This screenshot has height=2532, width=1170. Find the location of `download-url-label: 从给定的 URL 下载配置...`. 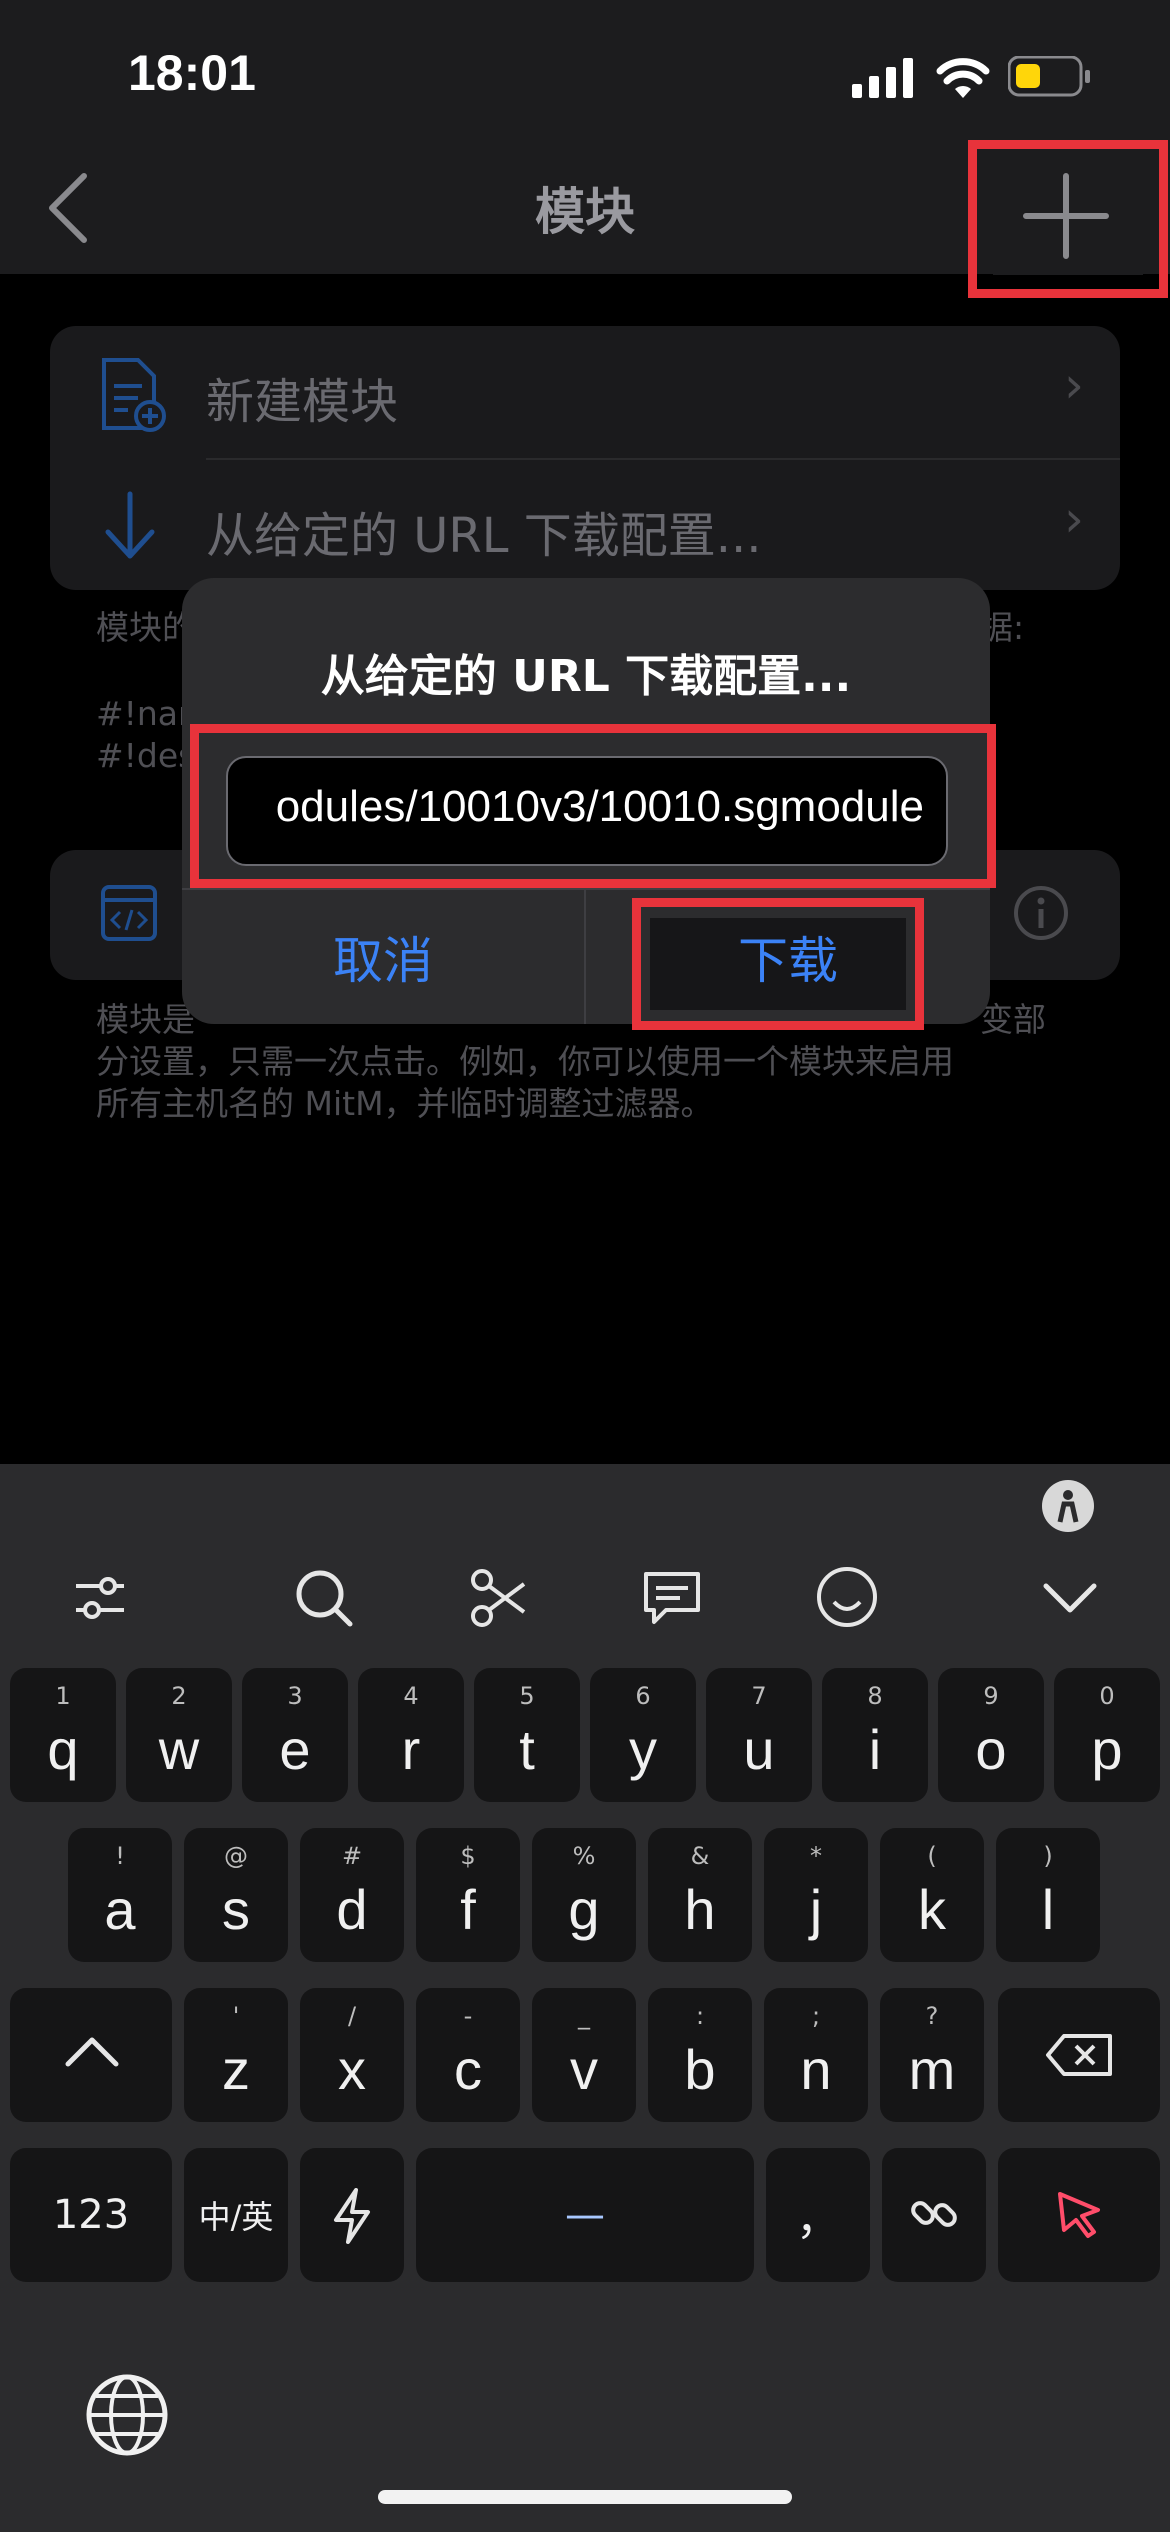

download-url-label: 从给定的 URL 下载配置... is located at coordinates (484, 536).